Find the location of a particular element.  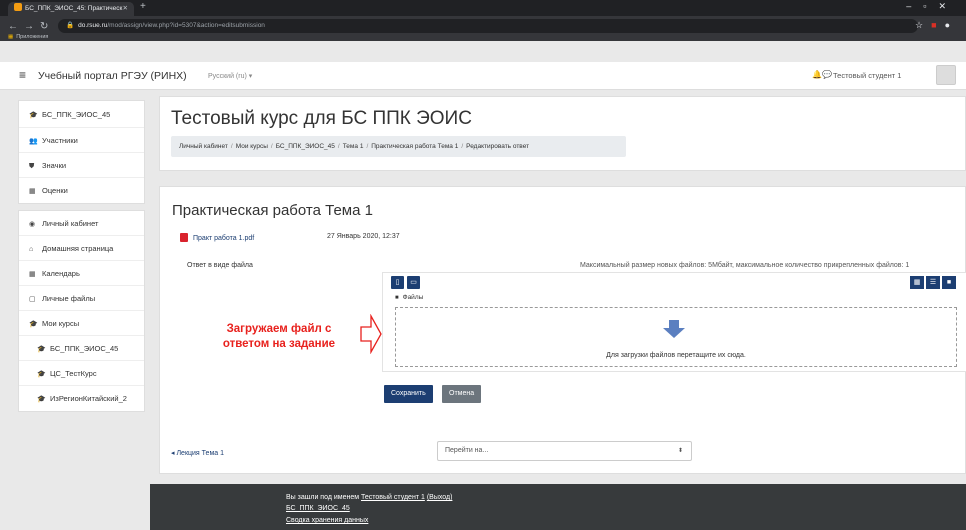

messages-icon: 💬 is located at coordinates (827, 74).